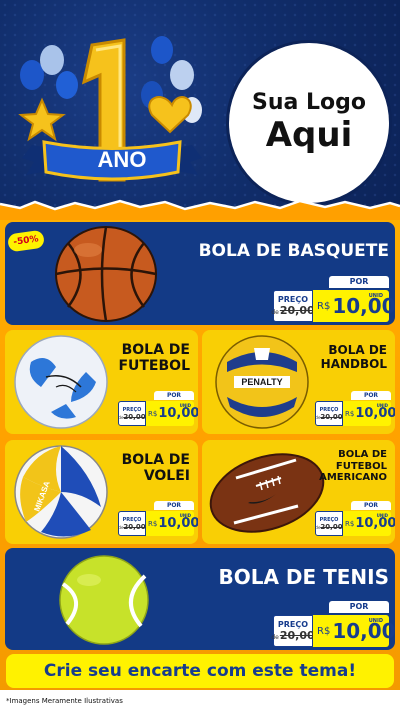 The height and width of the screenshot is (711, 400). I want to click on logo-placeholder: Sua Logo Aqui, so click(309, 123).